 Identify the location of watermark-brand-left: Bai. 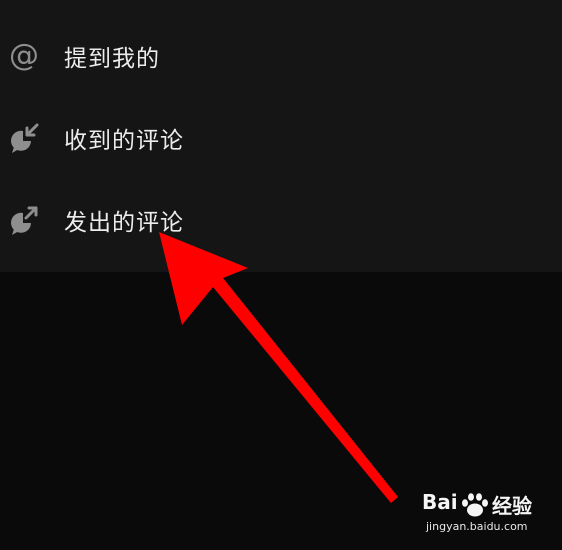
(440, 502).